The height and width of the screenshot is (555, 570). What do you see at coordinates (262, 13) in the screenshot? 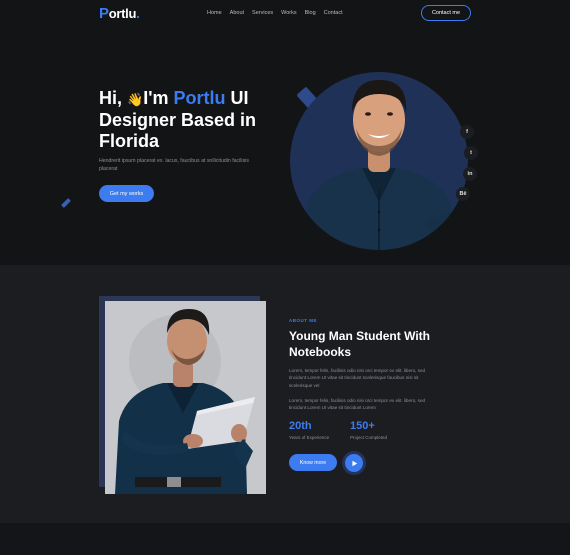
I see `nav-link-services: Services` at bounding box center [262, 13].